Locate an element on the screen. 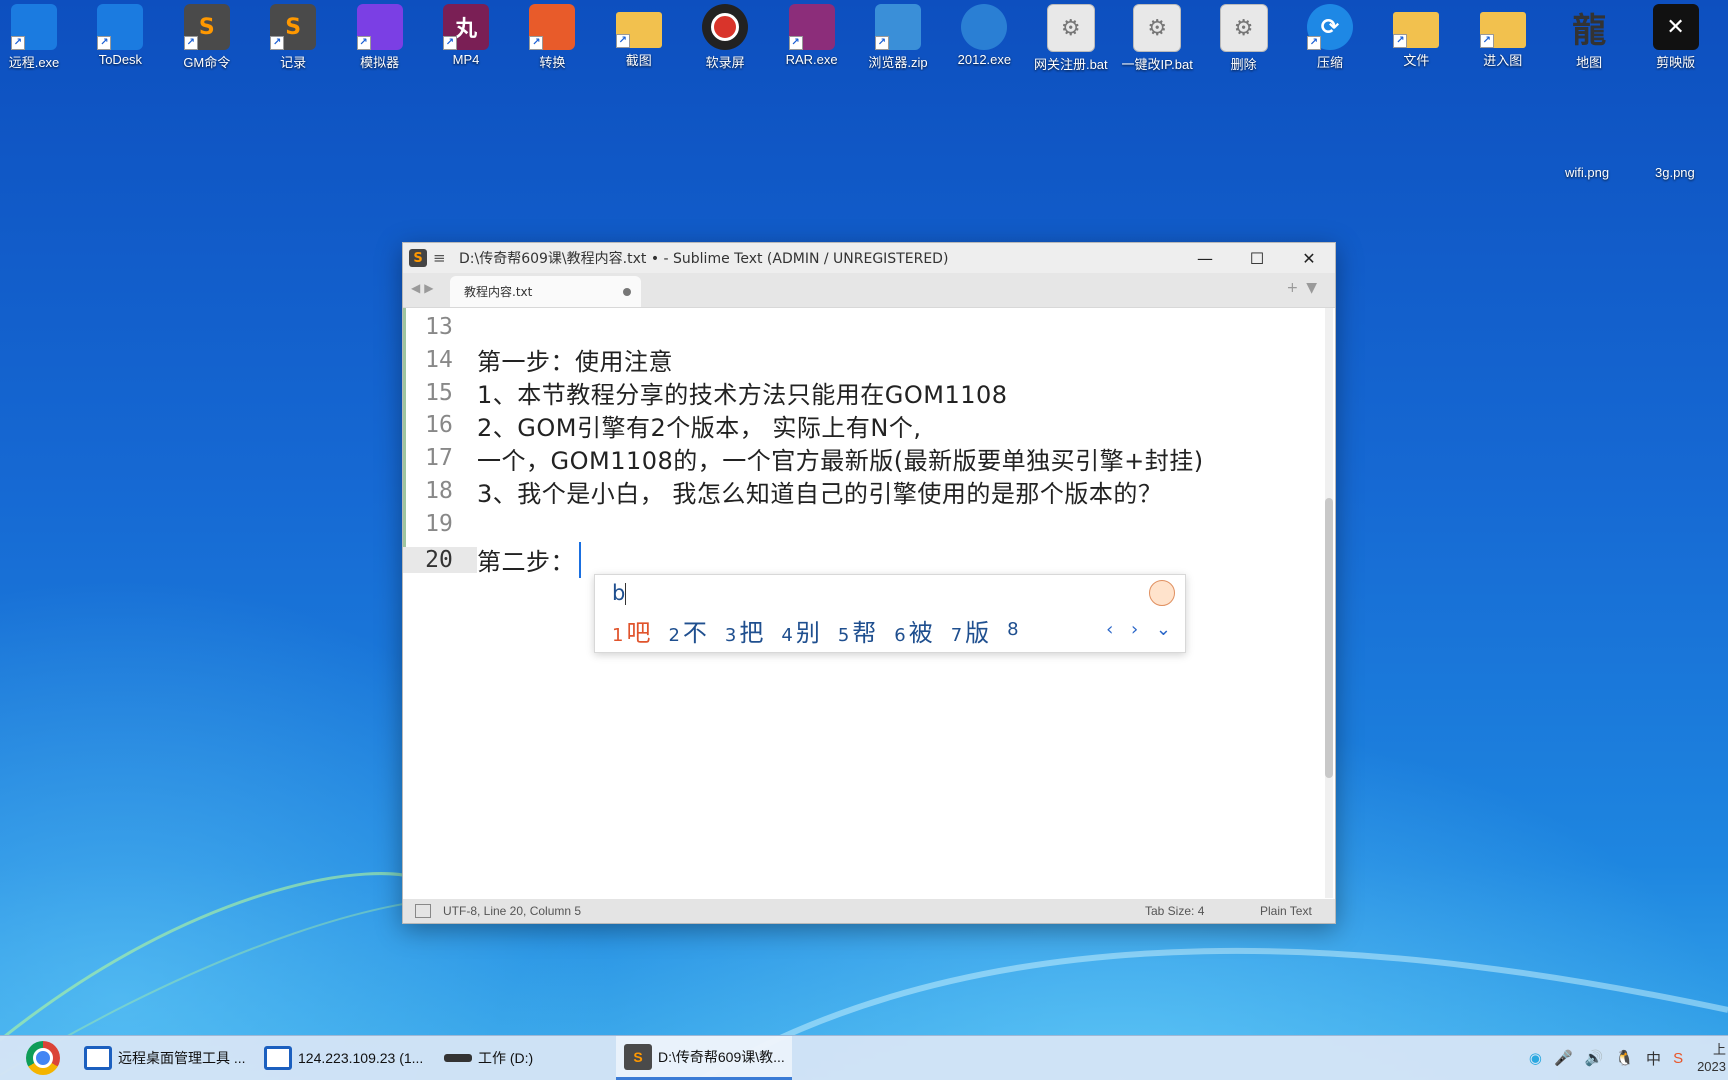  minimize-button: — is located at coordinates (1205, 258).